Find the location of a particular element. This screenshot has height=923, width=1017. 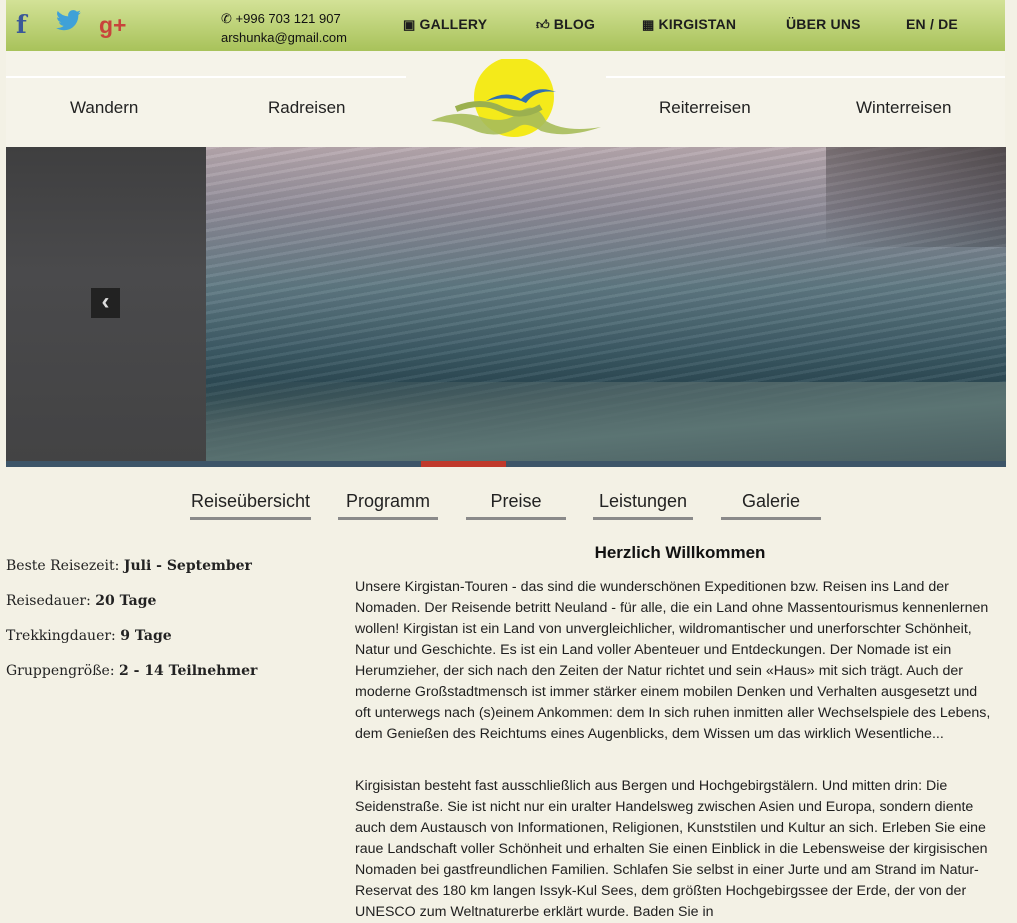

slide-shadow is located at coordinates (916, 197).